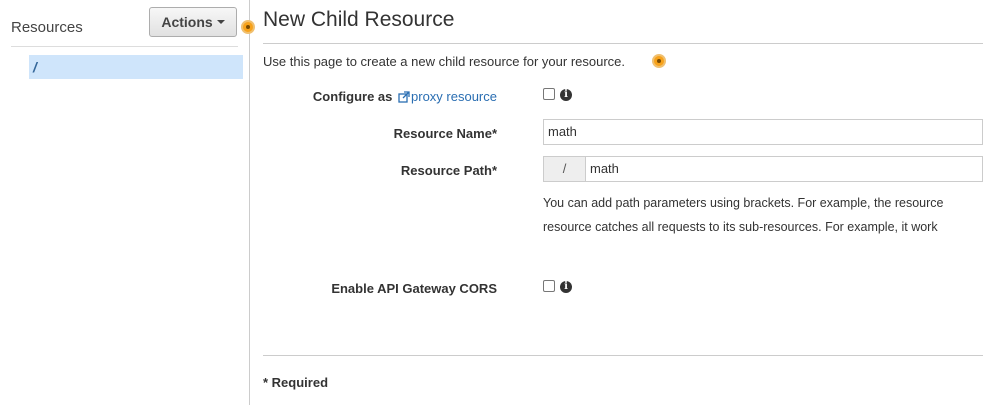  Describe the element at coordinates (124, 46) in the screenshot. I see `sidebar-divider` at that location.